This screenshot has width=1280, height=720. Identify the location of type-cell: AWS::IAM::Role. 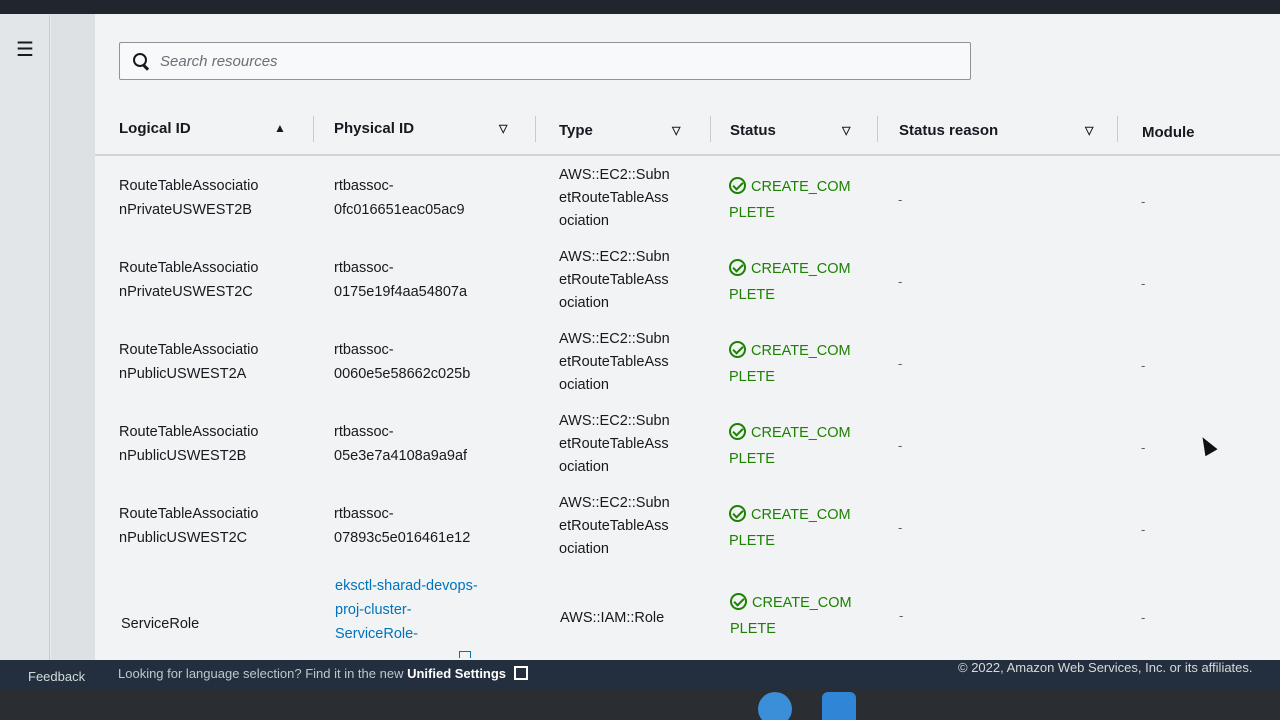
(612, 618).